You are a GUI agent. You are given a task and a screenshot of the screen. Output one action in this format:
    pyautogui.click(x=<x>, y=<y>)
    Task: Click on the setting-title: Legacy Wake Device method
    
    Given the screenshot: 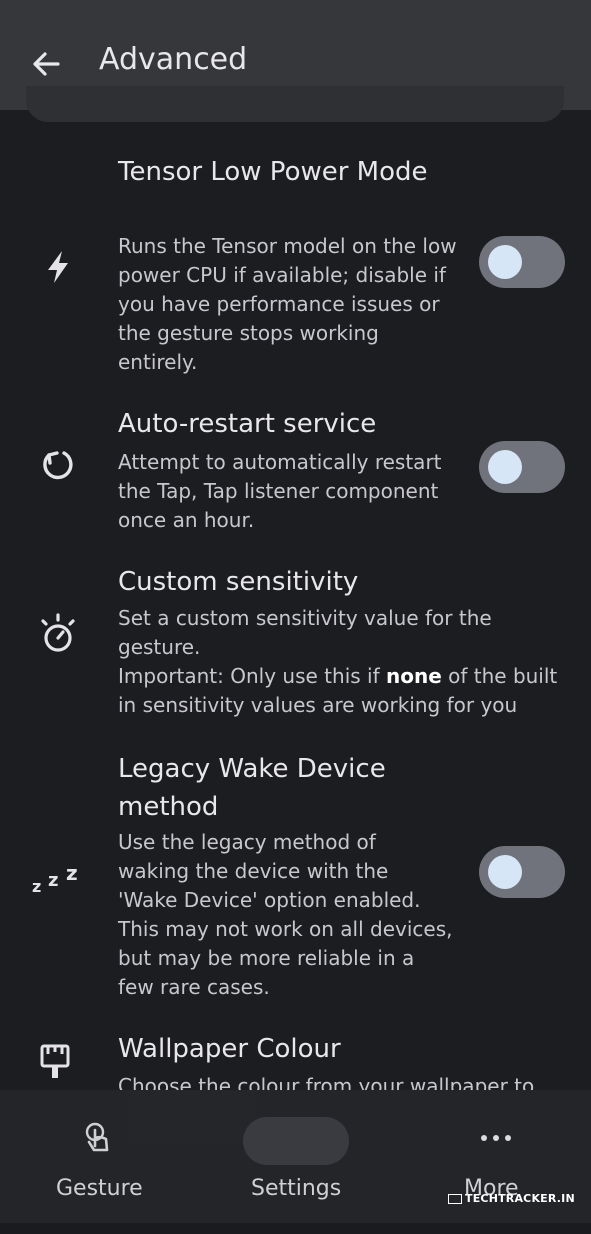 What is the action you would take?
    pyautogui.click(x=252, y=788)
    